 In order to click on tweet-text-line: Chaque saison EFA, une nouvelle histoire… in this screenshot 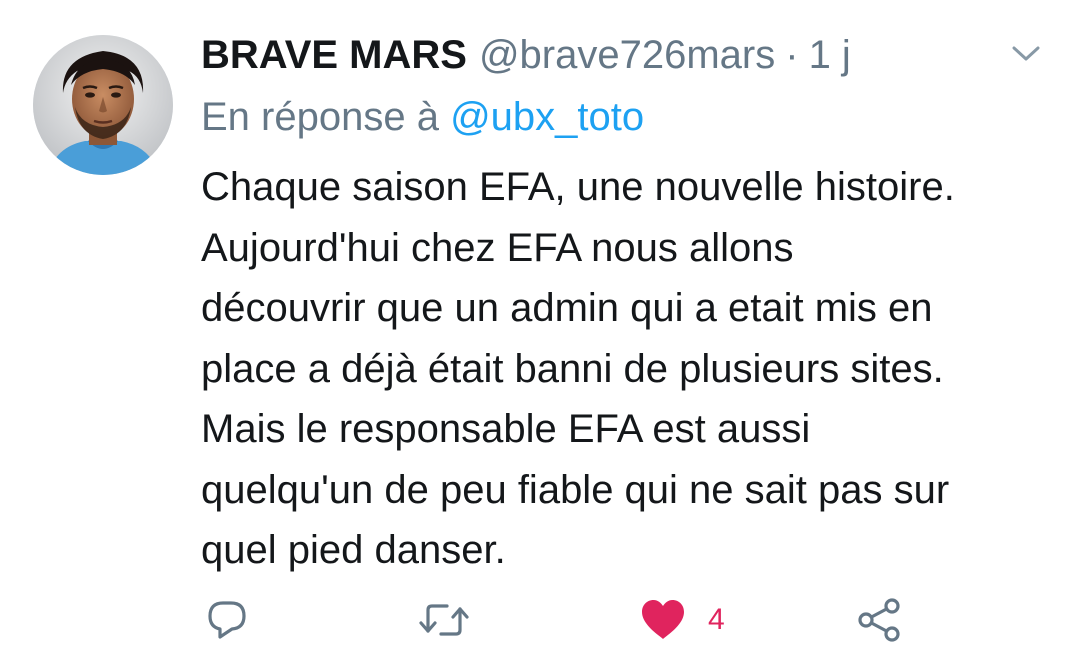, I will do `click(578, 187)`.